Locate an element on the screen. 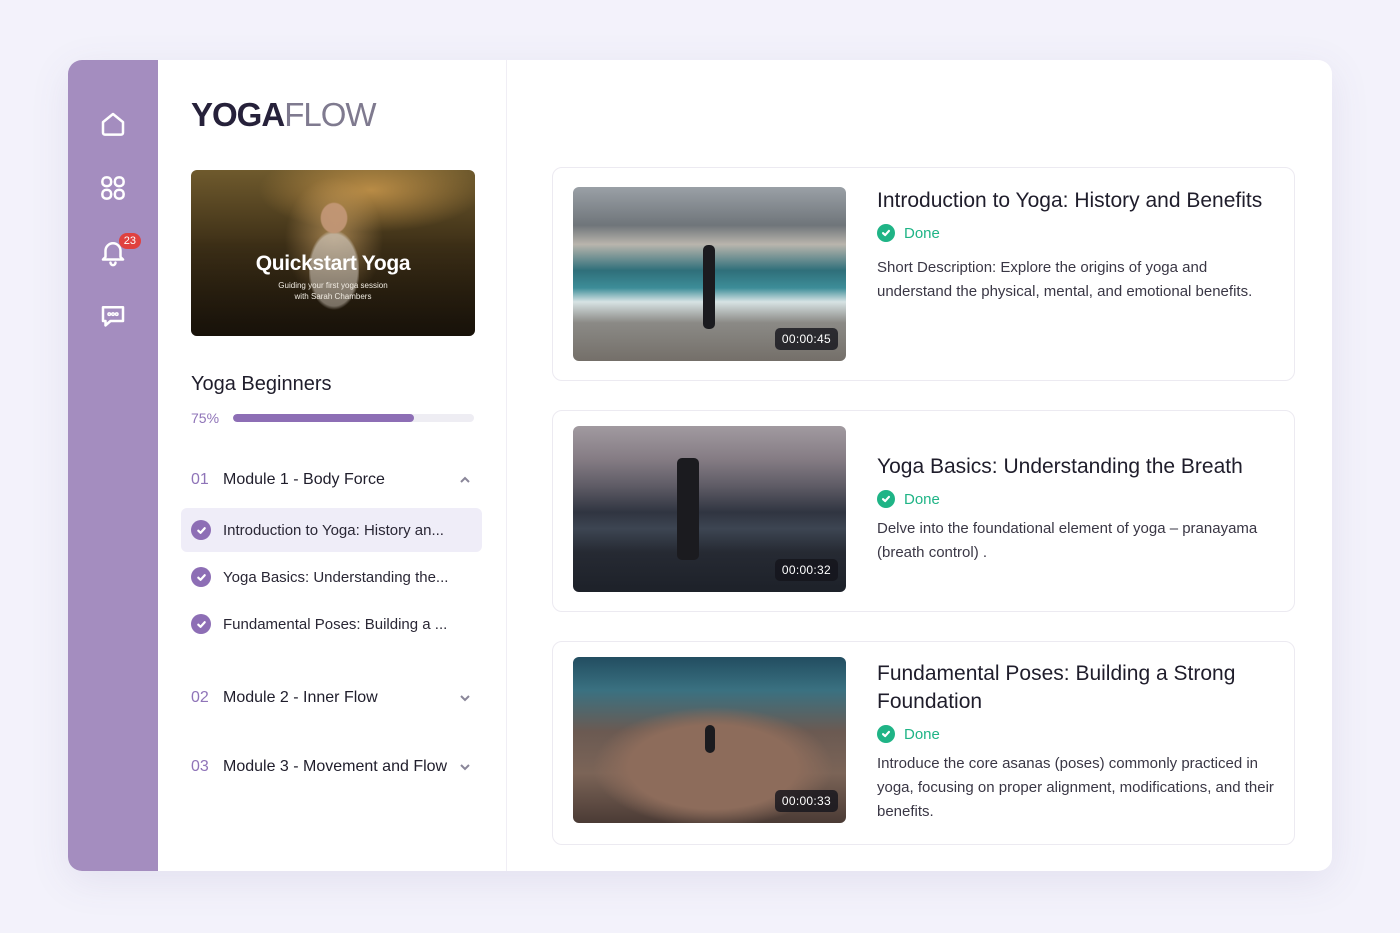 The height and width of the screenshot is (933, 1400). module-2-header: 02 Module 2 - Inner Flow is located at coordinates (332, 698).